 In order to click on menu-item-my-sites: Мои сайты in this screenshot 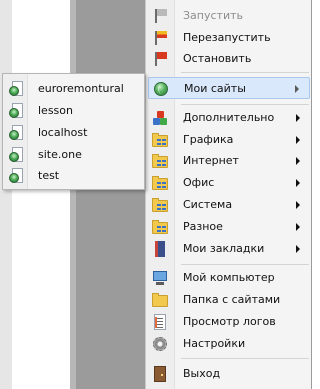, I will do `click(229, 88)`.